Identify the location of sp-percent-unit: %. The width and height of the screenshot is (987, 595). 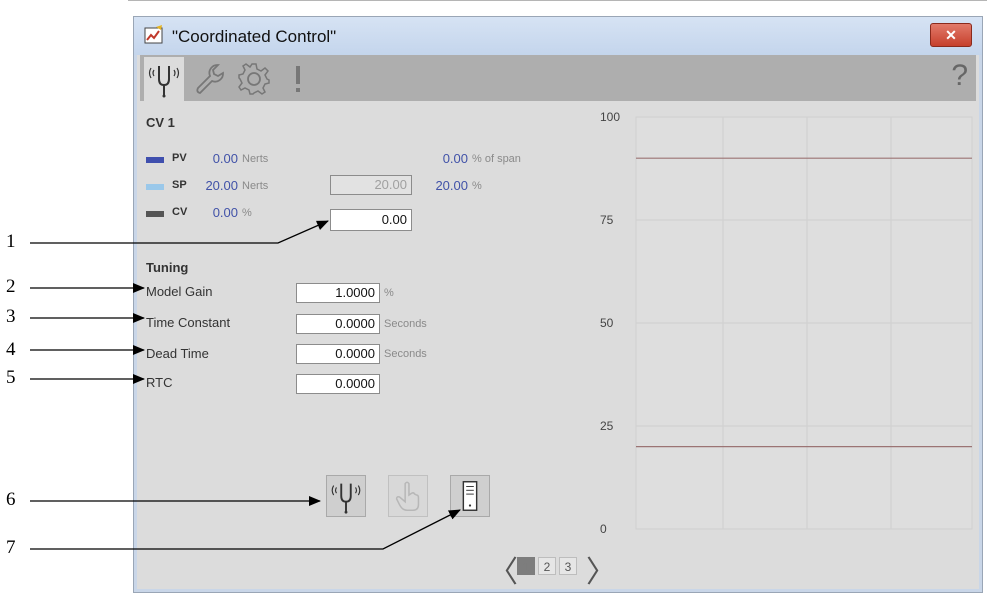
(477, 186).